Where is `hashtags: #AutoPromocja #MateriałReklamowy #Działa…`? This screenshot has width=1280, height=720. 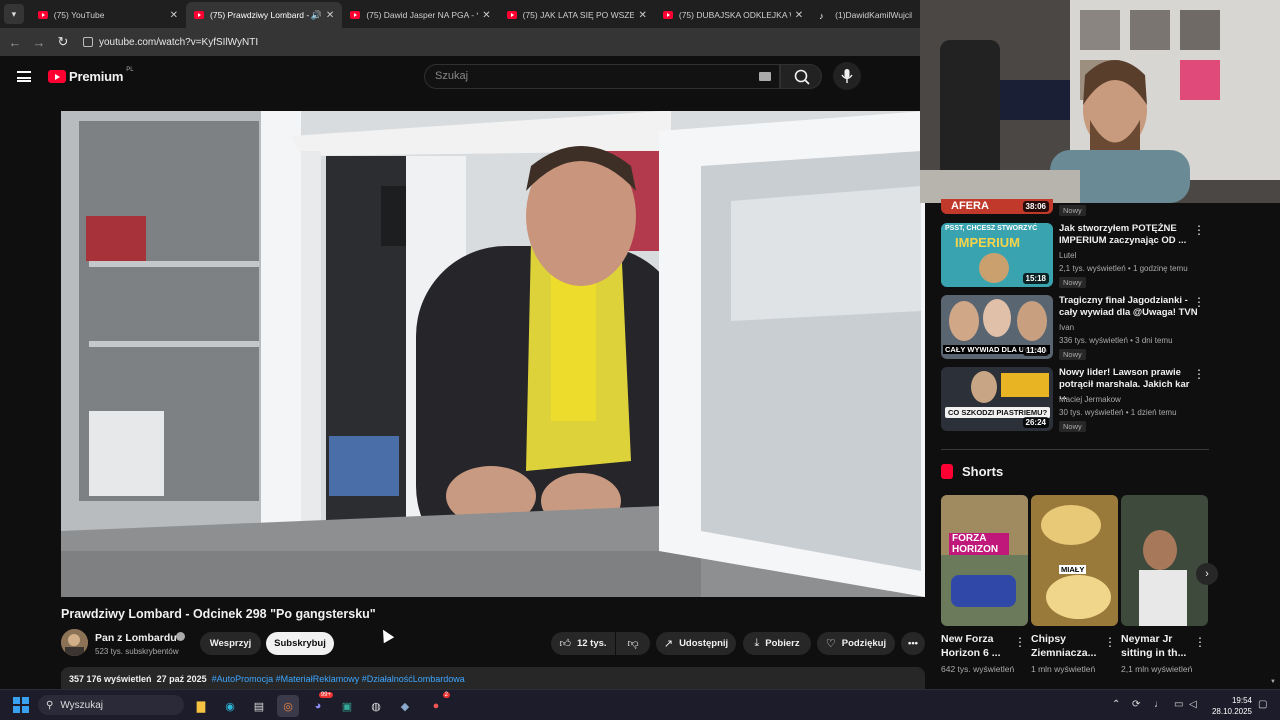
hashtags: #AutoPromocja #MateriałReklamowy #Działa… is located at coordinates (338, 679).